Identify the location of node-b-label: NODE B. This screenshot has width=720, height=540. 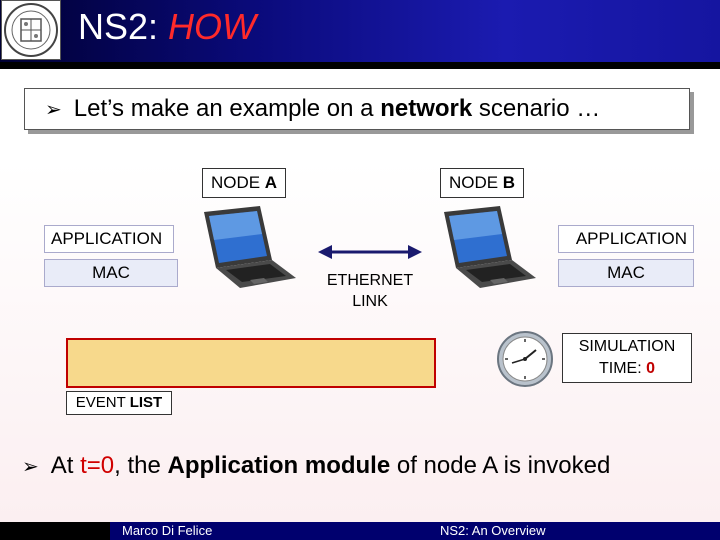
(482, 183).